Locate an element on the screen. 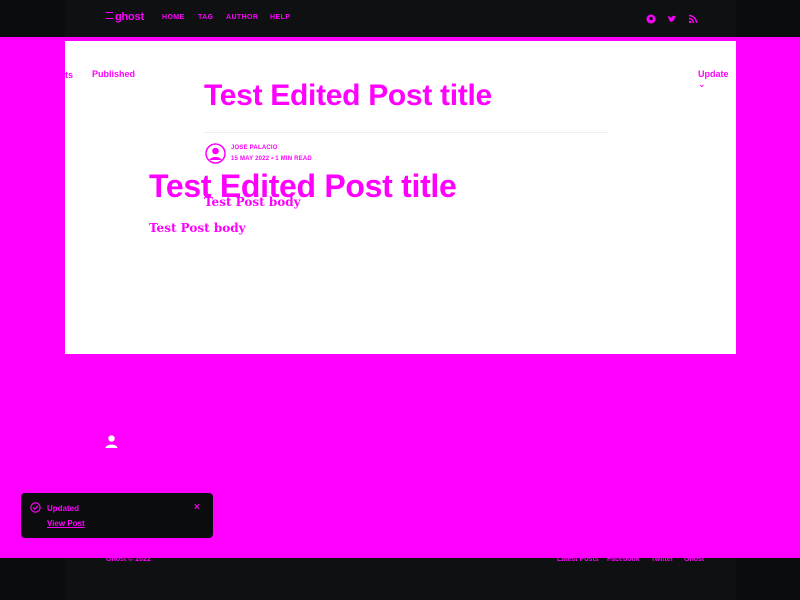  breadcrumb: ts is located at coordinates (69, 75).